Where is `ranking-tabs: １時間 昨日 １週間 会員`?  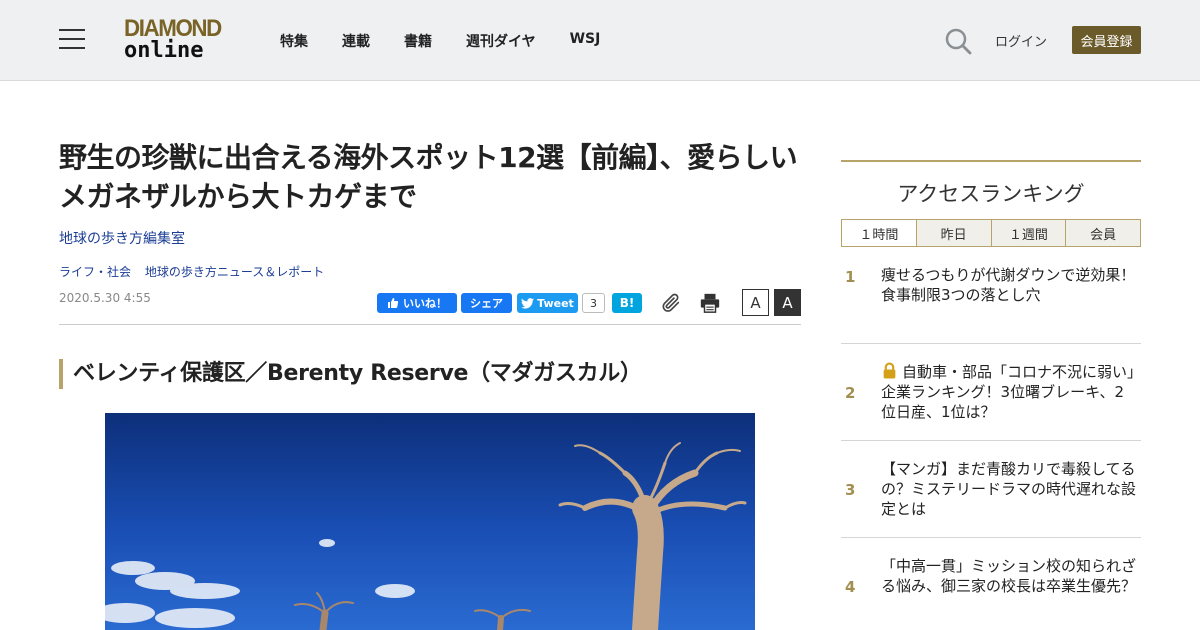 ranking-tabs: １時間 昨日 １週間 会員 is located at coordinates (991, 233).